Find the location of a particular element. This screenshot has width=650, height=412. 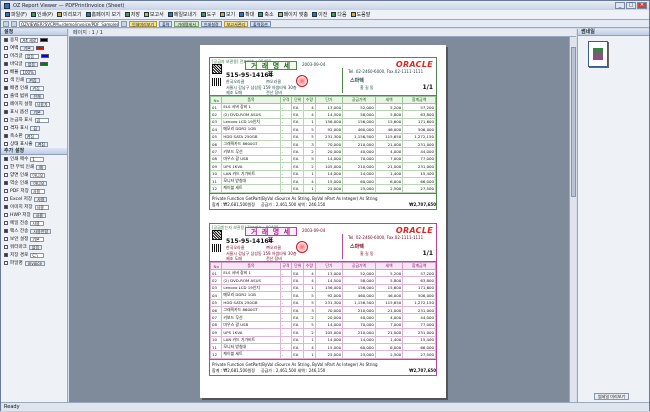

setting-row: 저장 경로 C:\ is located at coordinates (34, 255).